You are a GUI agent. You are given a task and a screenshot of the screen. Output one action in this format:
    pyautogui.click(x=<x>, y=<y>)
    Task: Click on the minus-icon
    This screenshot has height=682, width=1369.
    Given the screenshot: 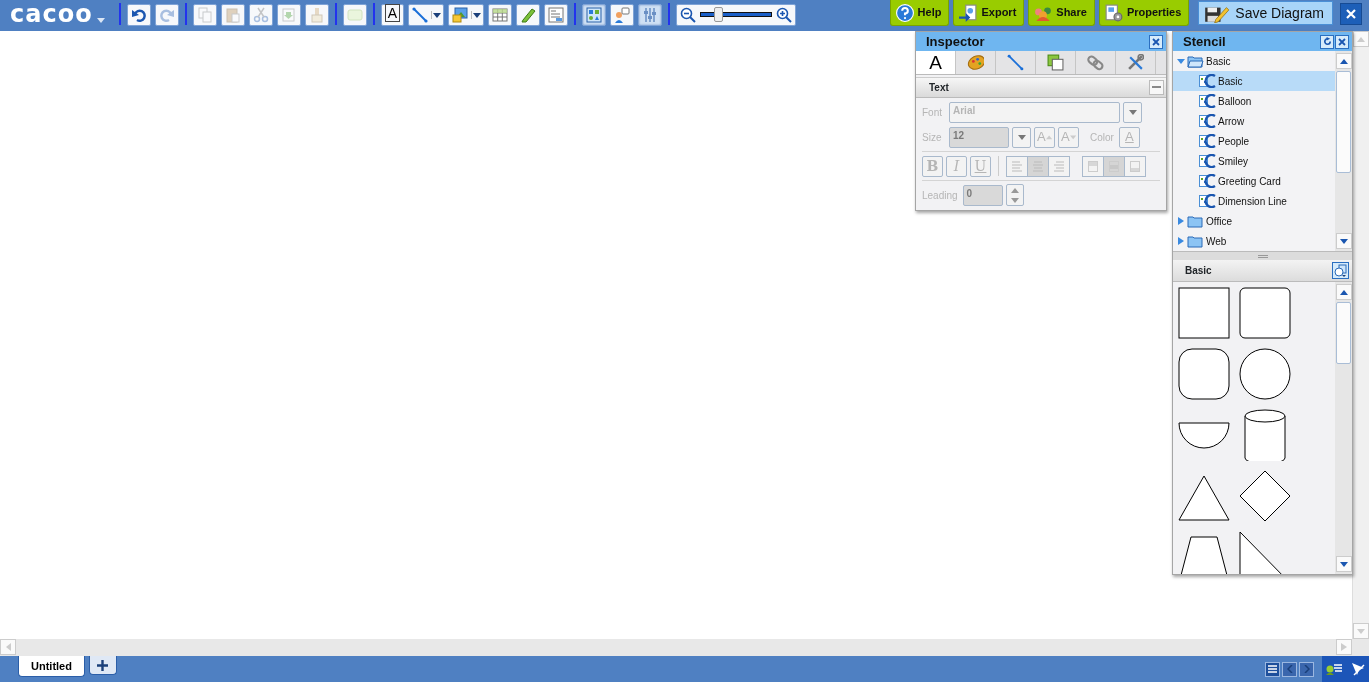 What is the action you would take?
    pyautogui.click(x=1156, y=87)
    